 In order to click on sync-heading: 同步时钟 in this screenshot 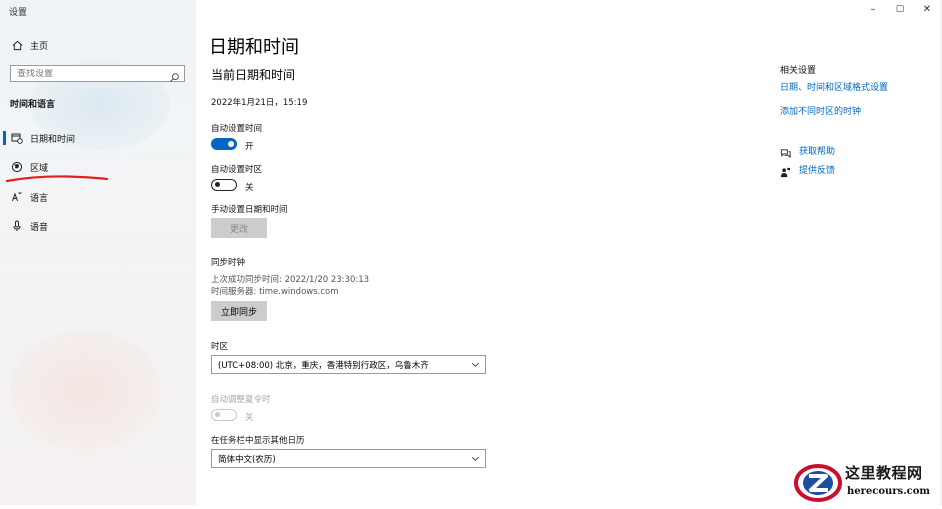, I will do `click(228, 263)`.